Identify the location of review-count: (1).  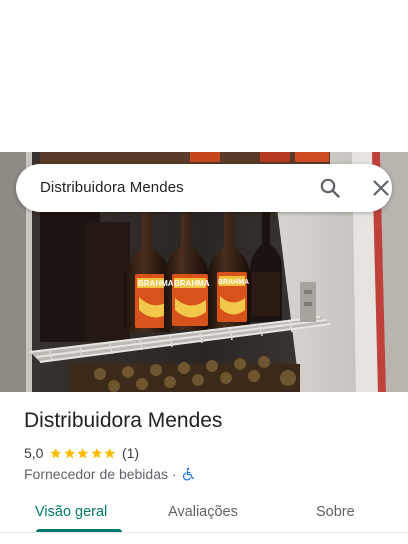
(130, 453).